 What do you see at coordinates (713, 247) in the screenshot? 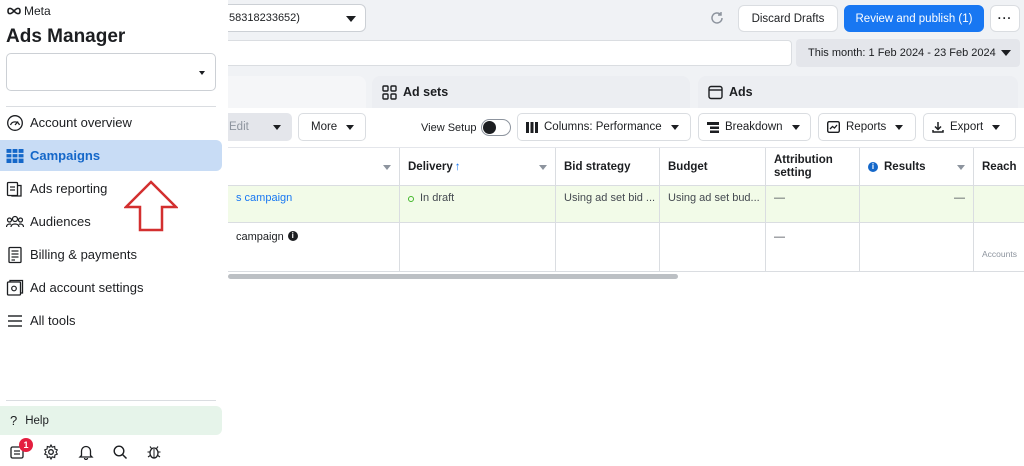
I see `budget-cell` at bounding box center [713, 247].